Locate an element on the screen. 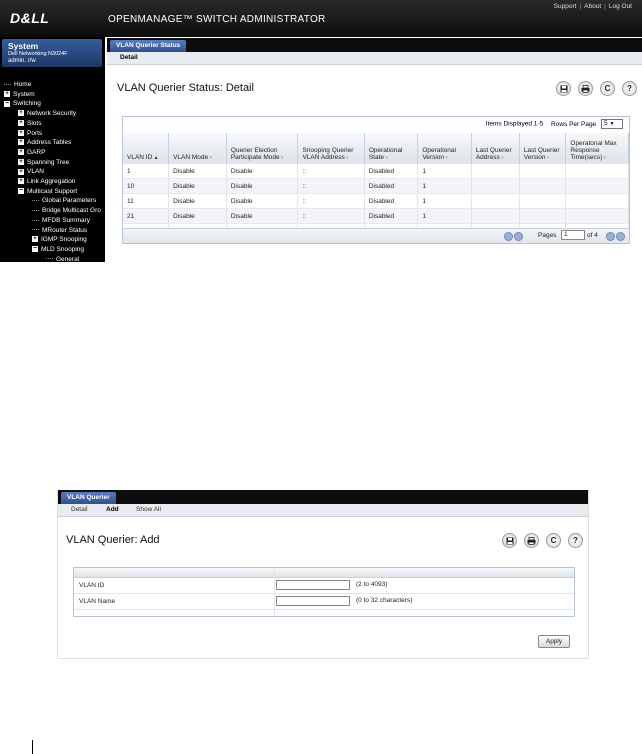 The width and height of the screenshot is (642, 754). column-header: Snooping Querier VLAN Address ▾ is located at coordinates (331, 148).